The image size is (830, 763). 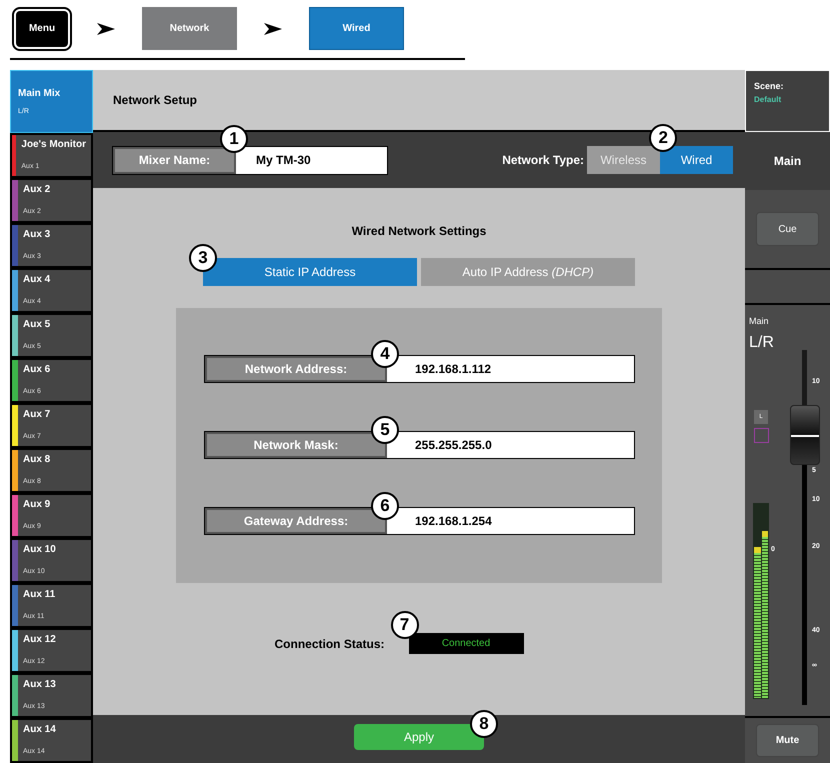 I want to click on mix-name: Aux 4, so click(x=36, y=279).